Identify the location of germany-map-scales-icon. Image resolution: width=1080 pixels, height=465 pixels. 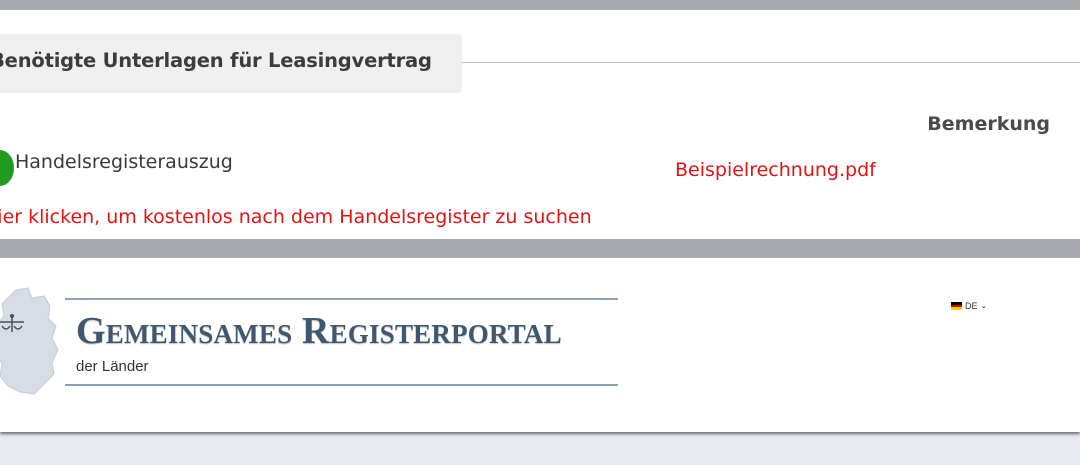
(30, 341).